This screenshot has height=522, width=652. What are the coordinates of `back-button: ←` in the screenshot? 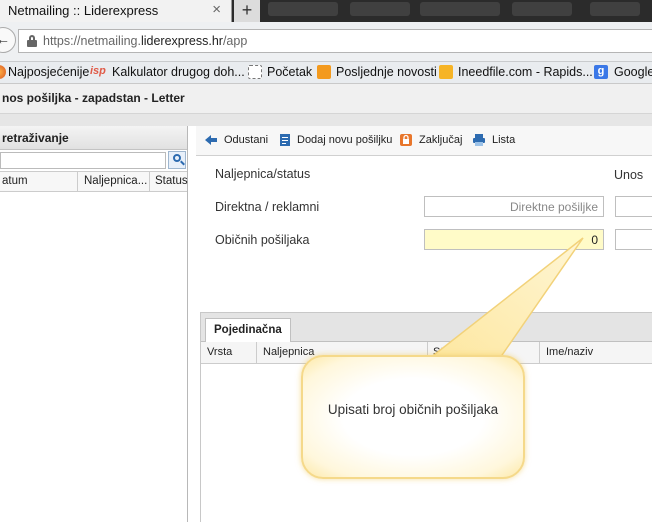 It's located at (8, 40).